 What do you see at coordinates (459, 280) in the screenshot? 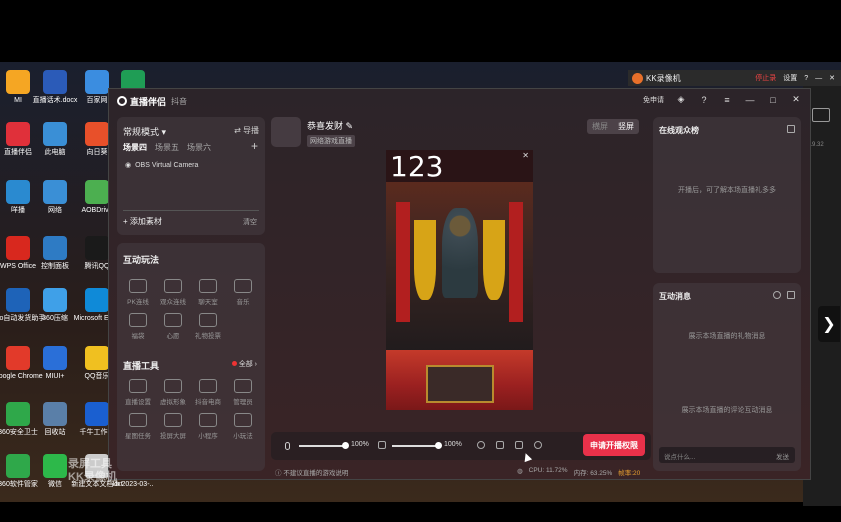
I see `stream-preview: 123 ✕` at bounding box center [459, 280].